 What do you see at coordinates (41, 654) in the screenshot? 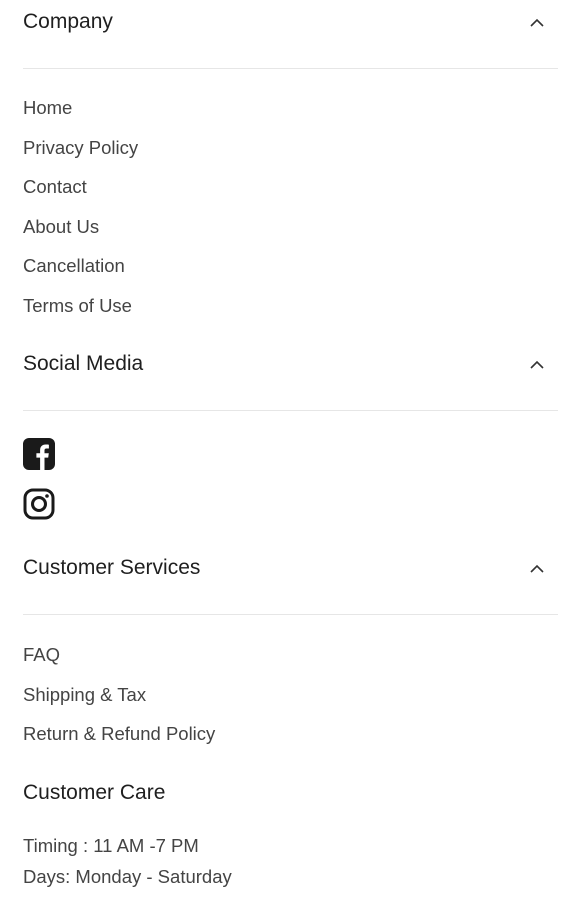
I see `link-faq: FAQ` at bounding box center [41, 654].